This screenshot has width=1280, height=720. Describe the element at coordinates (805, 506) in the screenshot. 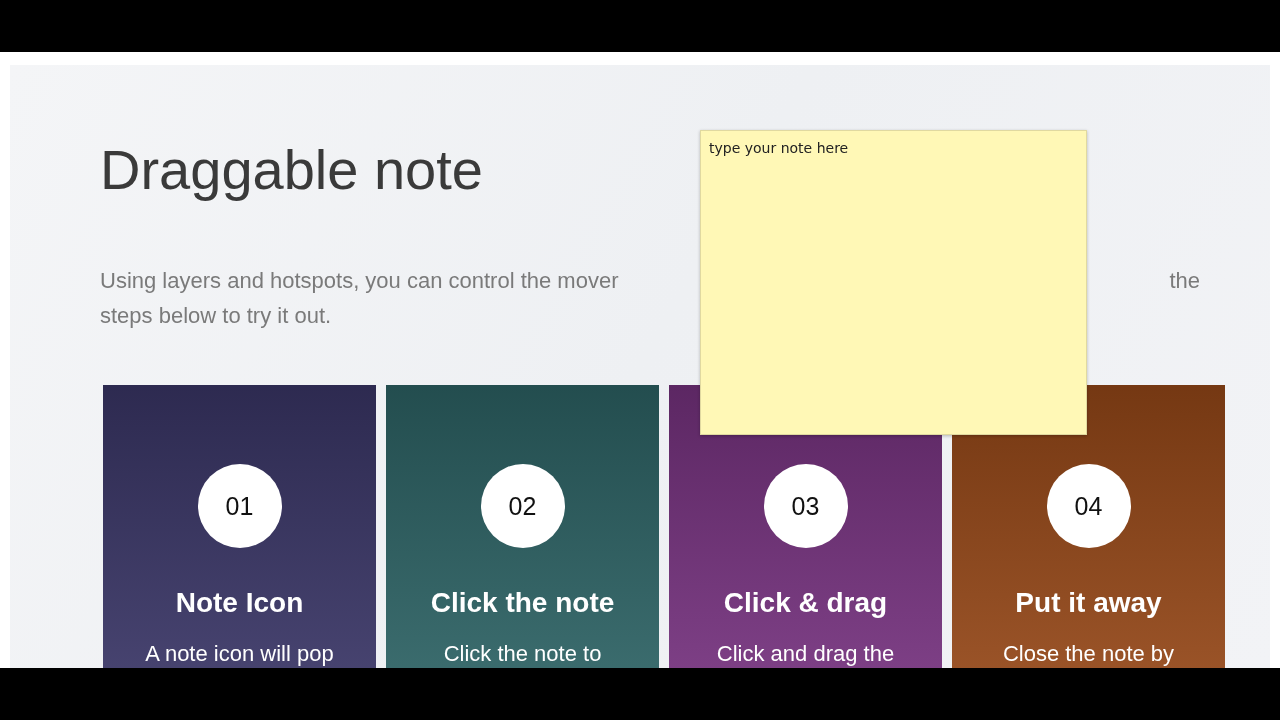

I see `step-number: 03` at that location.